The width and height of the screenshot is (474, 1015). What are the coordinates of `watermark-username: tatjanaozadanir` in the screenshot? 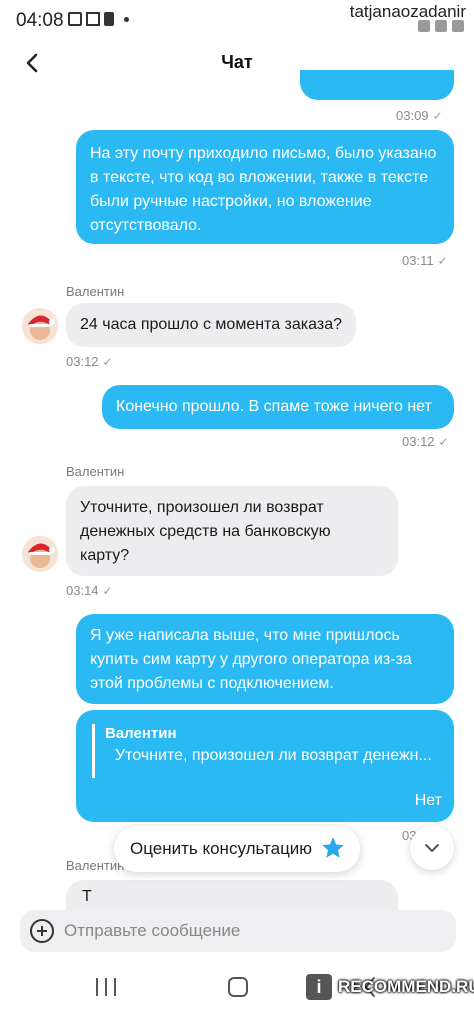 It's located at (407, 11).